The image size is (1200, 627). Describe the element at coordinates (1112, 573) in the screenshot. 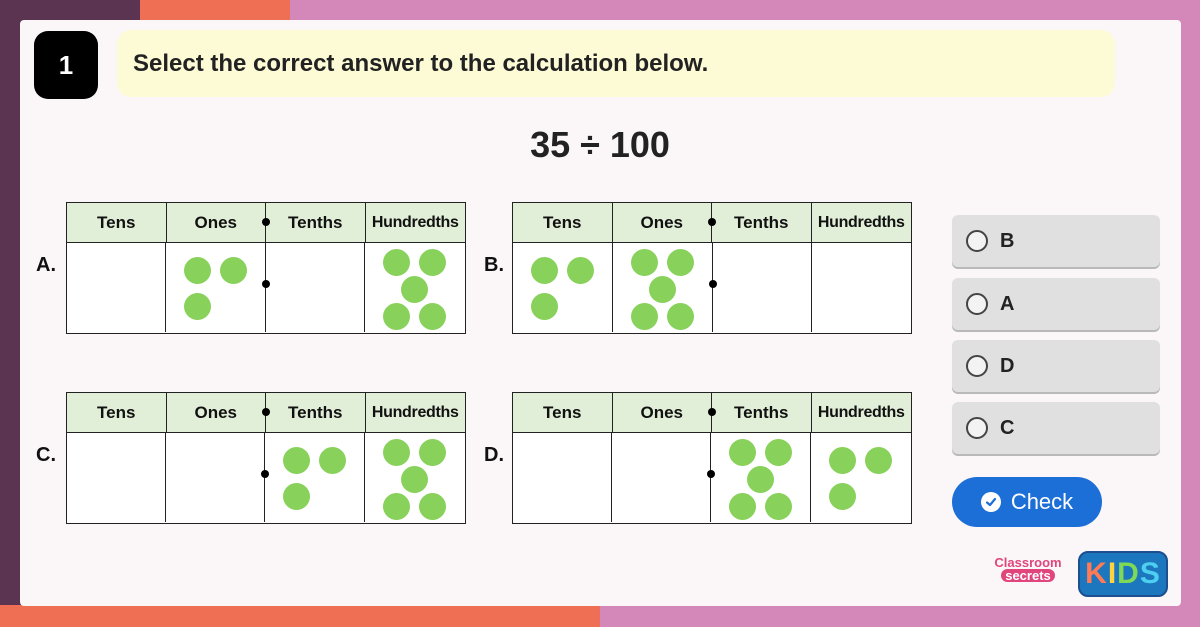

I see `kids-logo-letter: I` at that location.